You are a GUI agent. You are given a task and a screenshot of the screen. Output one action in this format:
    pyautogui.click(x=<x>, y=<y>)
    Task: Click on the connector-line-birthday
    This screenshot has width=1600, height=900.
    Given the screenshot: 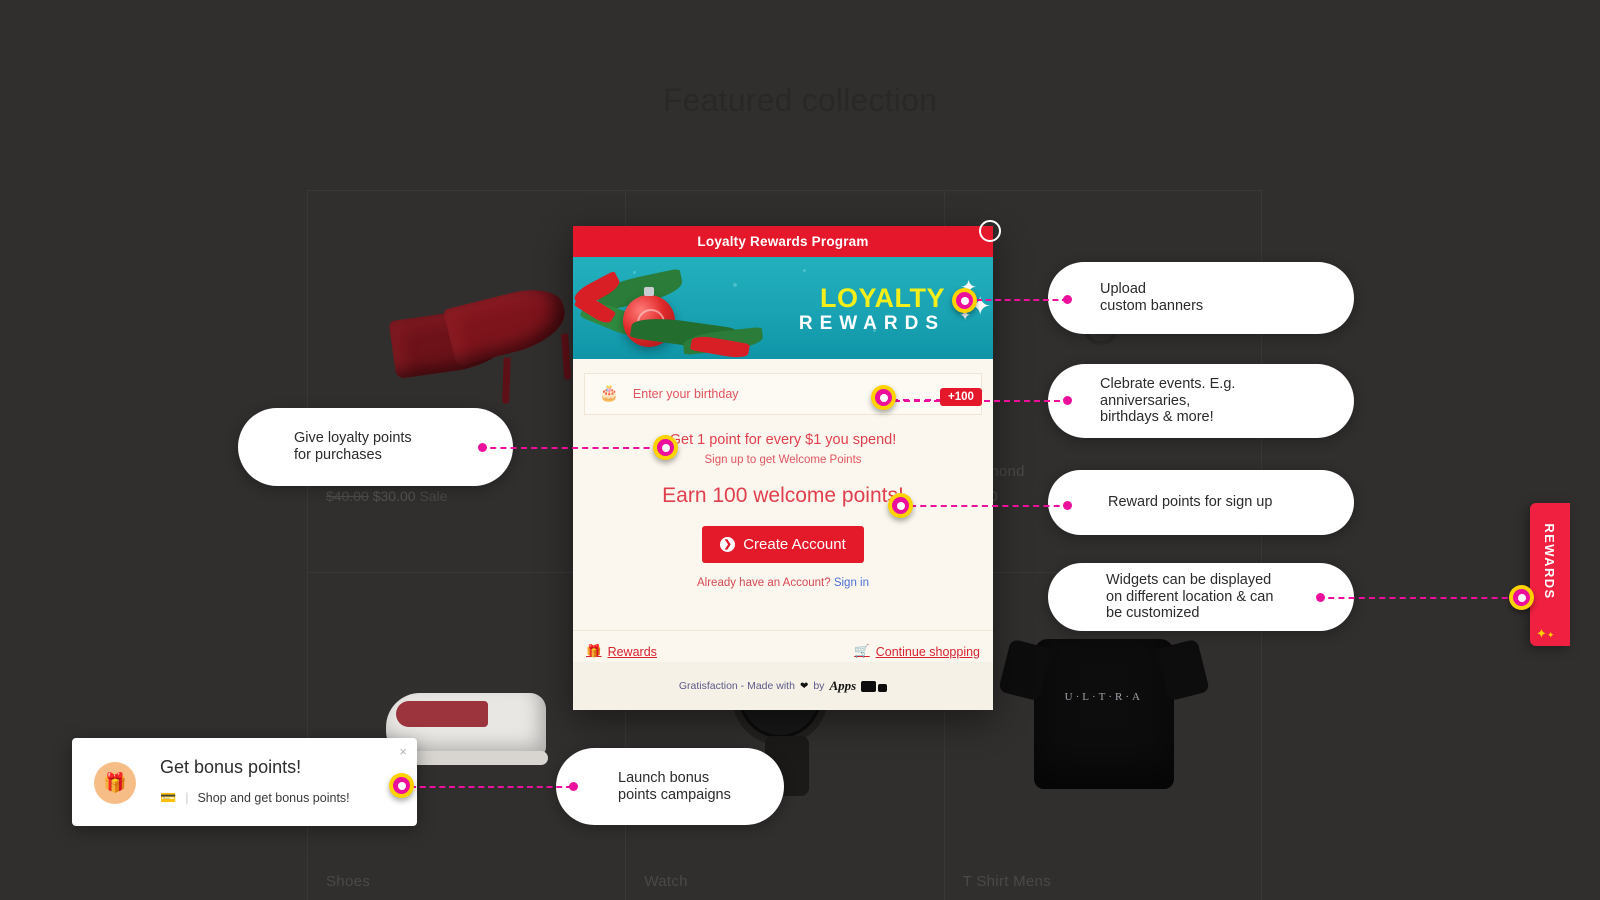 What is the action you would take?
    pyautogui.click(x=917, y=400)
    